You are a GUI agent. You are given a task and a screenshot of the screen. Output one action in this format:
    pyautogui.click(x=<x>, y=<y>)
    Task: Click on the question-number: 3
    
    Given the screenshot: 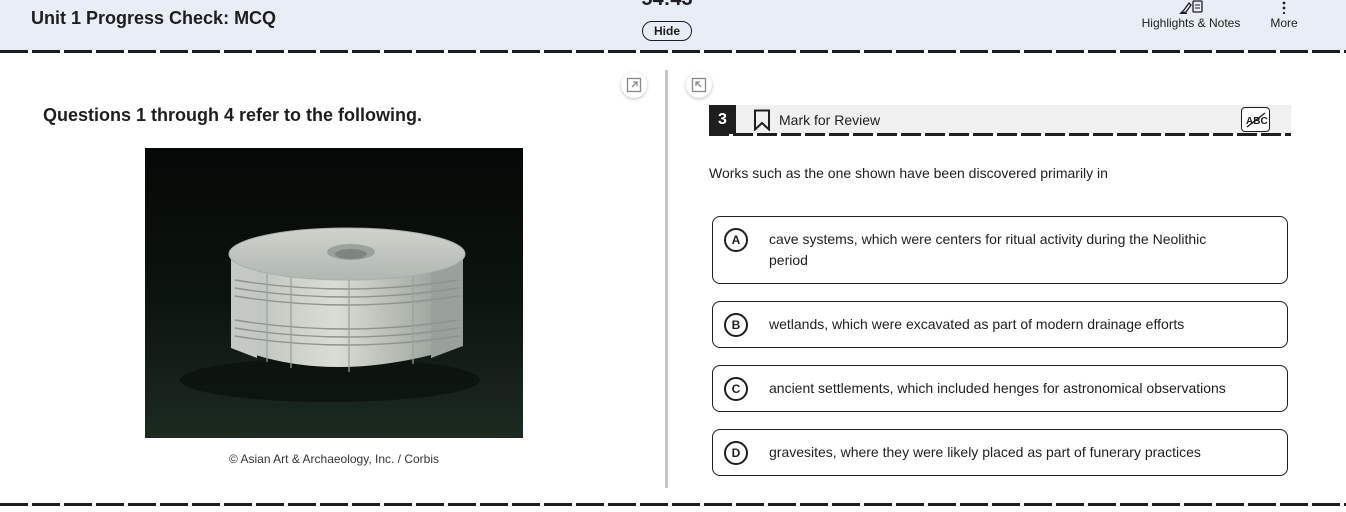 What is the action you would take?
    pyautogui.click(x=722, y=119)
    